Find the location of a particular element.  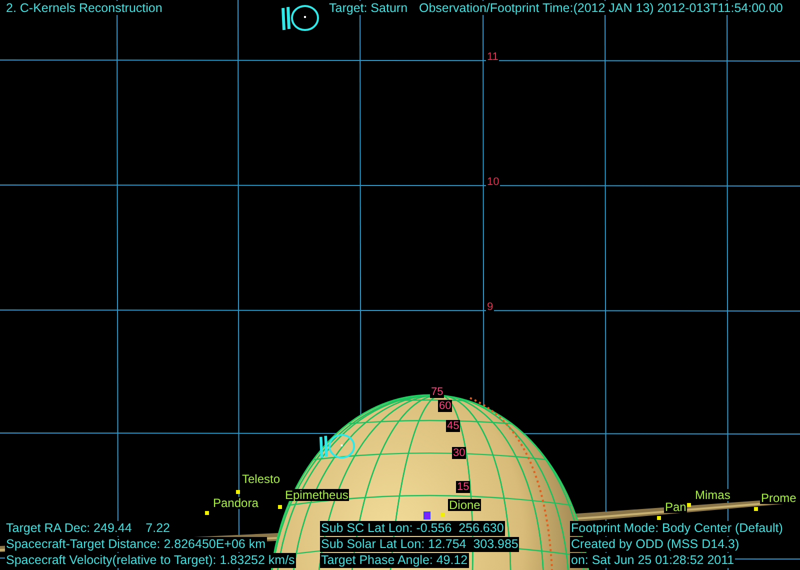

moon-label: Pandora is located at coordinates (236, 503).